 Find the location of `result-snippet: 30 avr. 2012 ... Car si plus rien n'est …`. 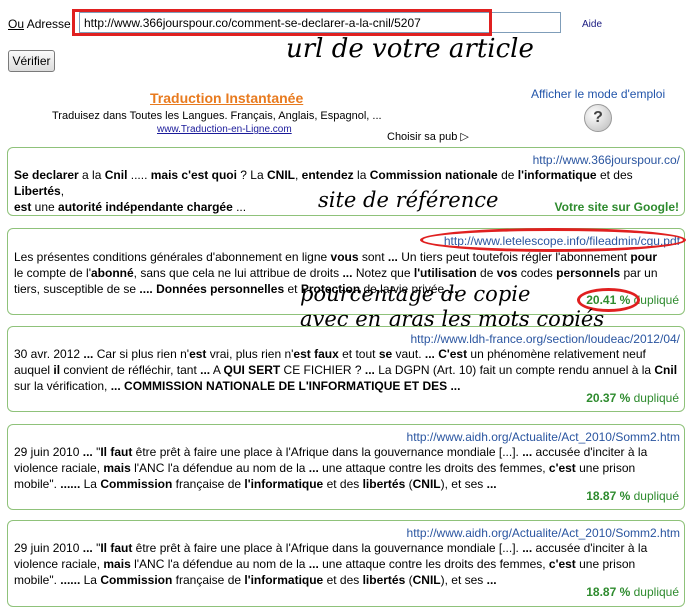

result-snippet: 30 avr. 2012 ... Car si plus rien n'est … is located at coordinates (346, 370).